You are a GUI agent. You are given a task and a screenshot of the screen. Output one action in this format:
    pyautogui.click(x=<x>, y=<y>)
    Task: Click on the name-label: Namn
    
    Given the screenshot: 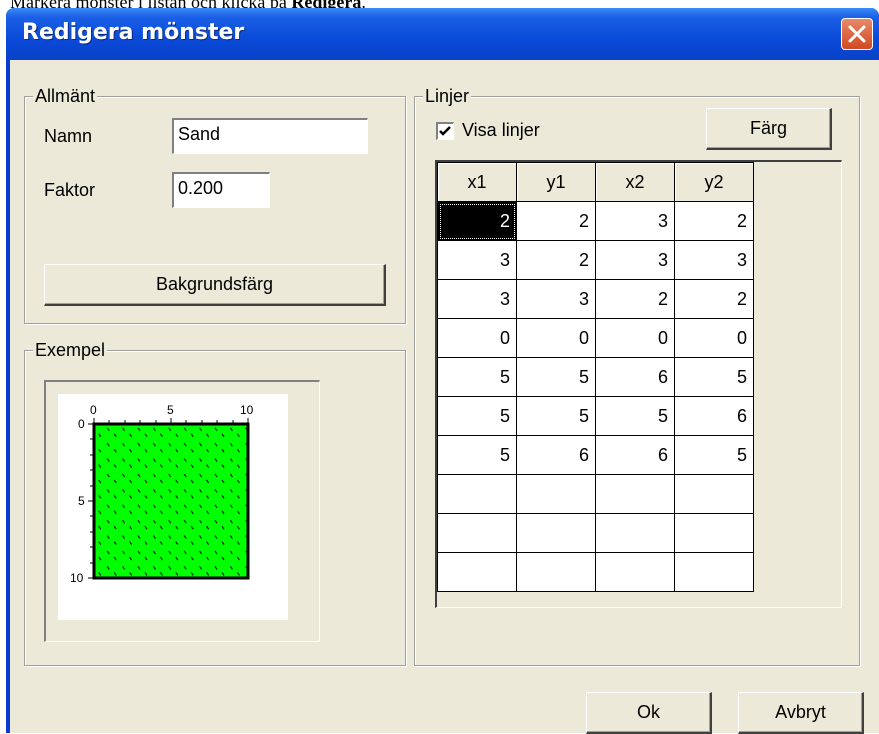 What is the action you would take?
    pyautogui.click(x=68, y=136)
    